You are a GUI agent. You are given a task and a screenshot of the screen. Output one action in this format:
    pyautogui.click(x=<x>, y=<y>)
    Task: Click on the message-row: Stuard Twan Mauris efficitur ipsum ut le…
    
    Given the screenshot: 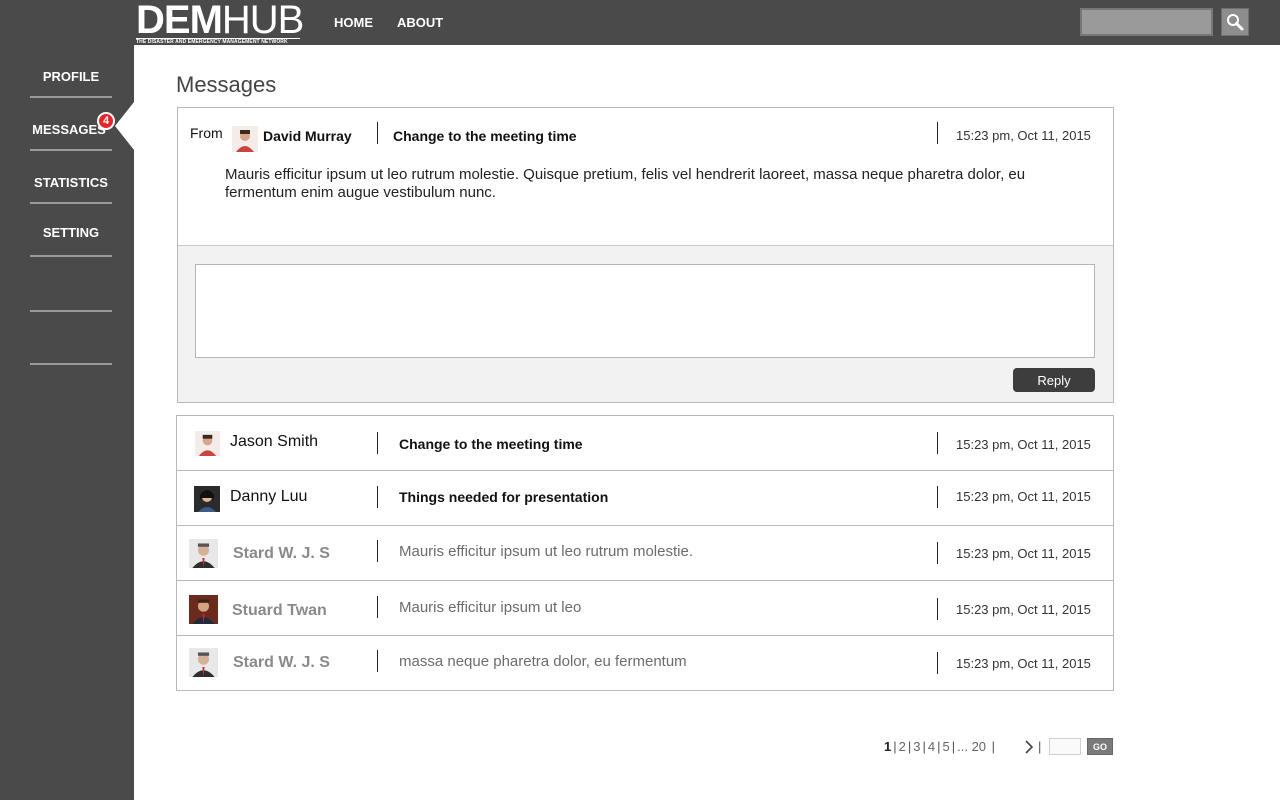 What is the action you would take?
    pyautogui.click(x=645, y=608)
    